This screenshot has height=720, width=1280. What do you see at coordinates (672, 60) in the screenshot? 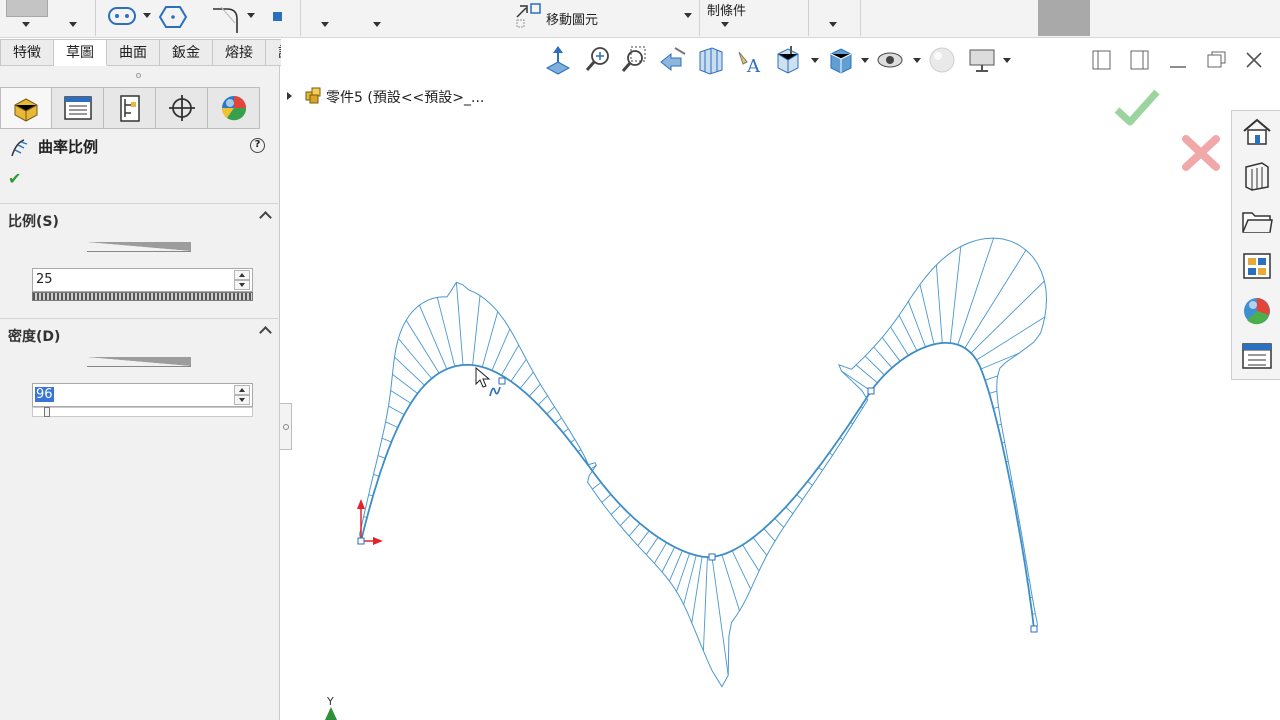
I see `previous-view-icon` at bounding box center [672, 60].